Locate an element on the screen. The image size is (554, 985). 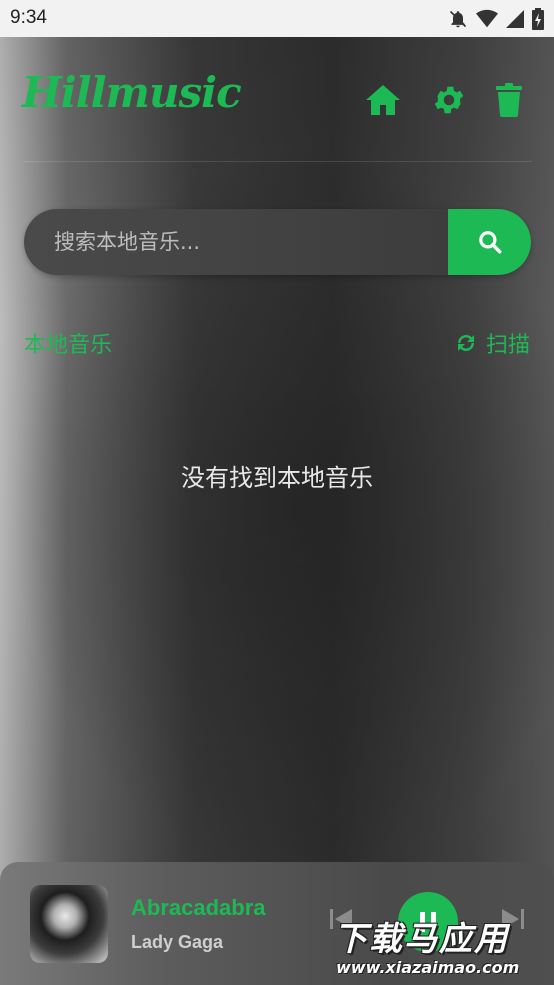
watermark-url: www.xiazaimao.com is located at coordinates (428, 967).